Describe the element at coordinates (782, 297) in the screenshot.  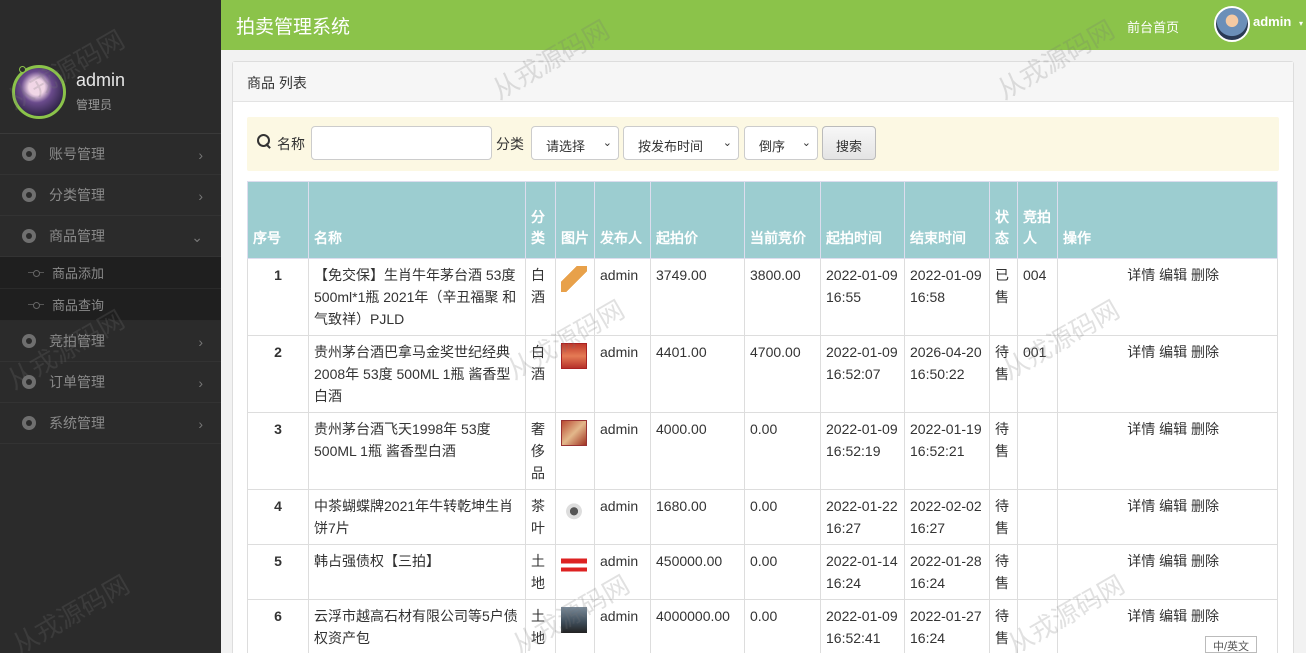
I see `cell-current-bid: 3800.00` at that location.